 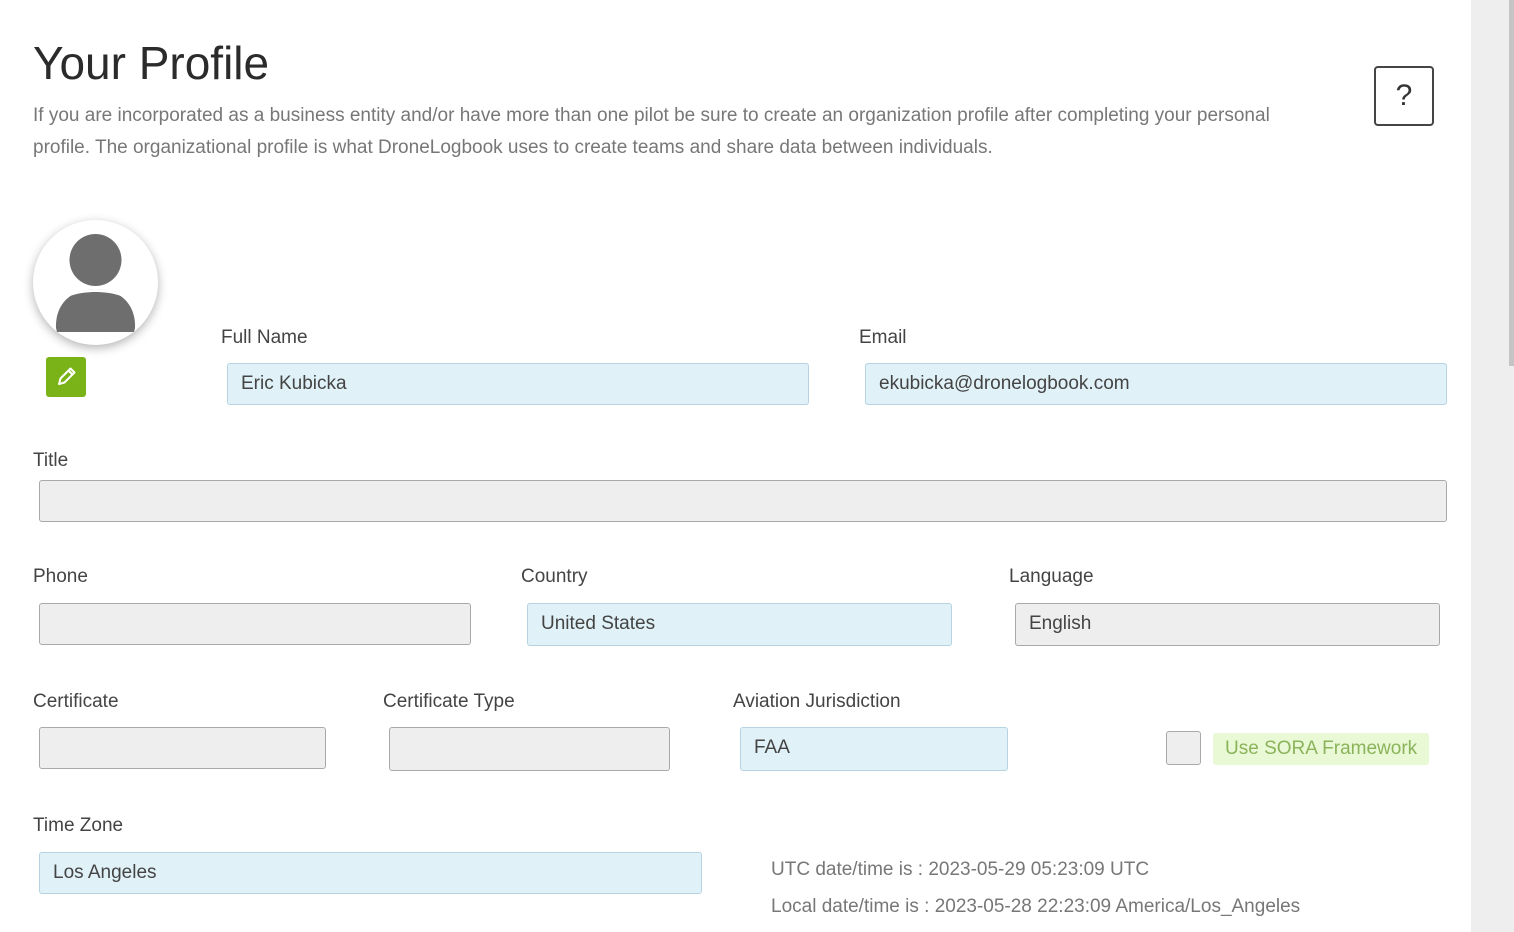 I want to click on title-input, so click(x=743, y=501).